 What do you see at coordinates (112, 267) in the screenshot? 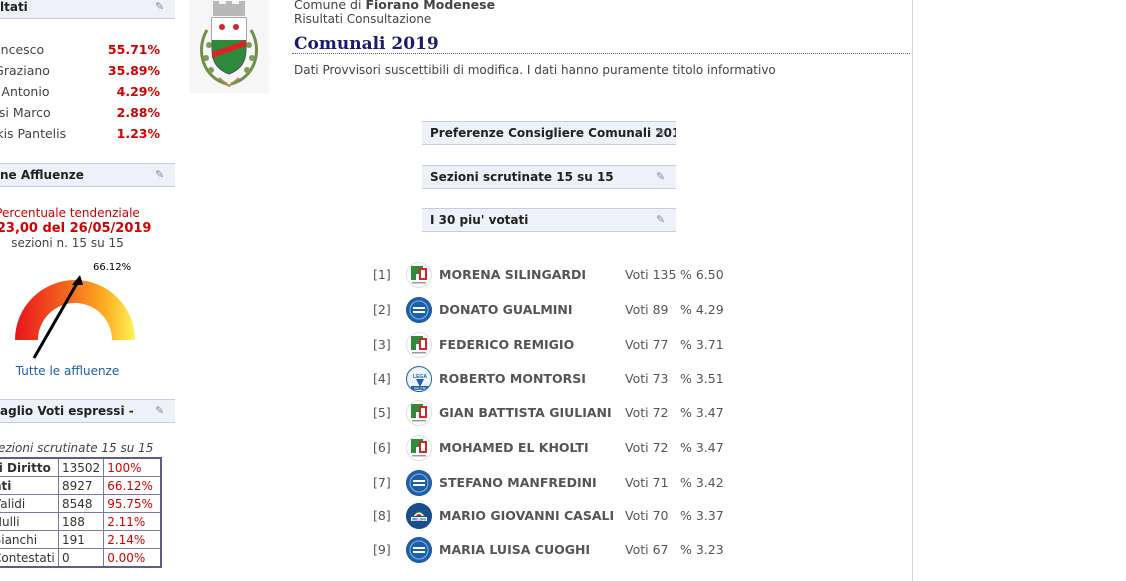
I see `gauge-value: 66.12%` at bounding box center [112, 267].